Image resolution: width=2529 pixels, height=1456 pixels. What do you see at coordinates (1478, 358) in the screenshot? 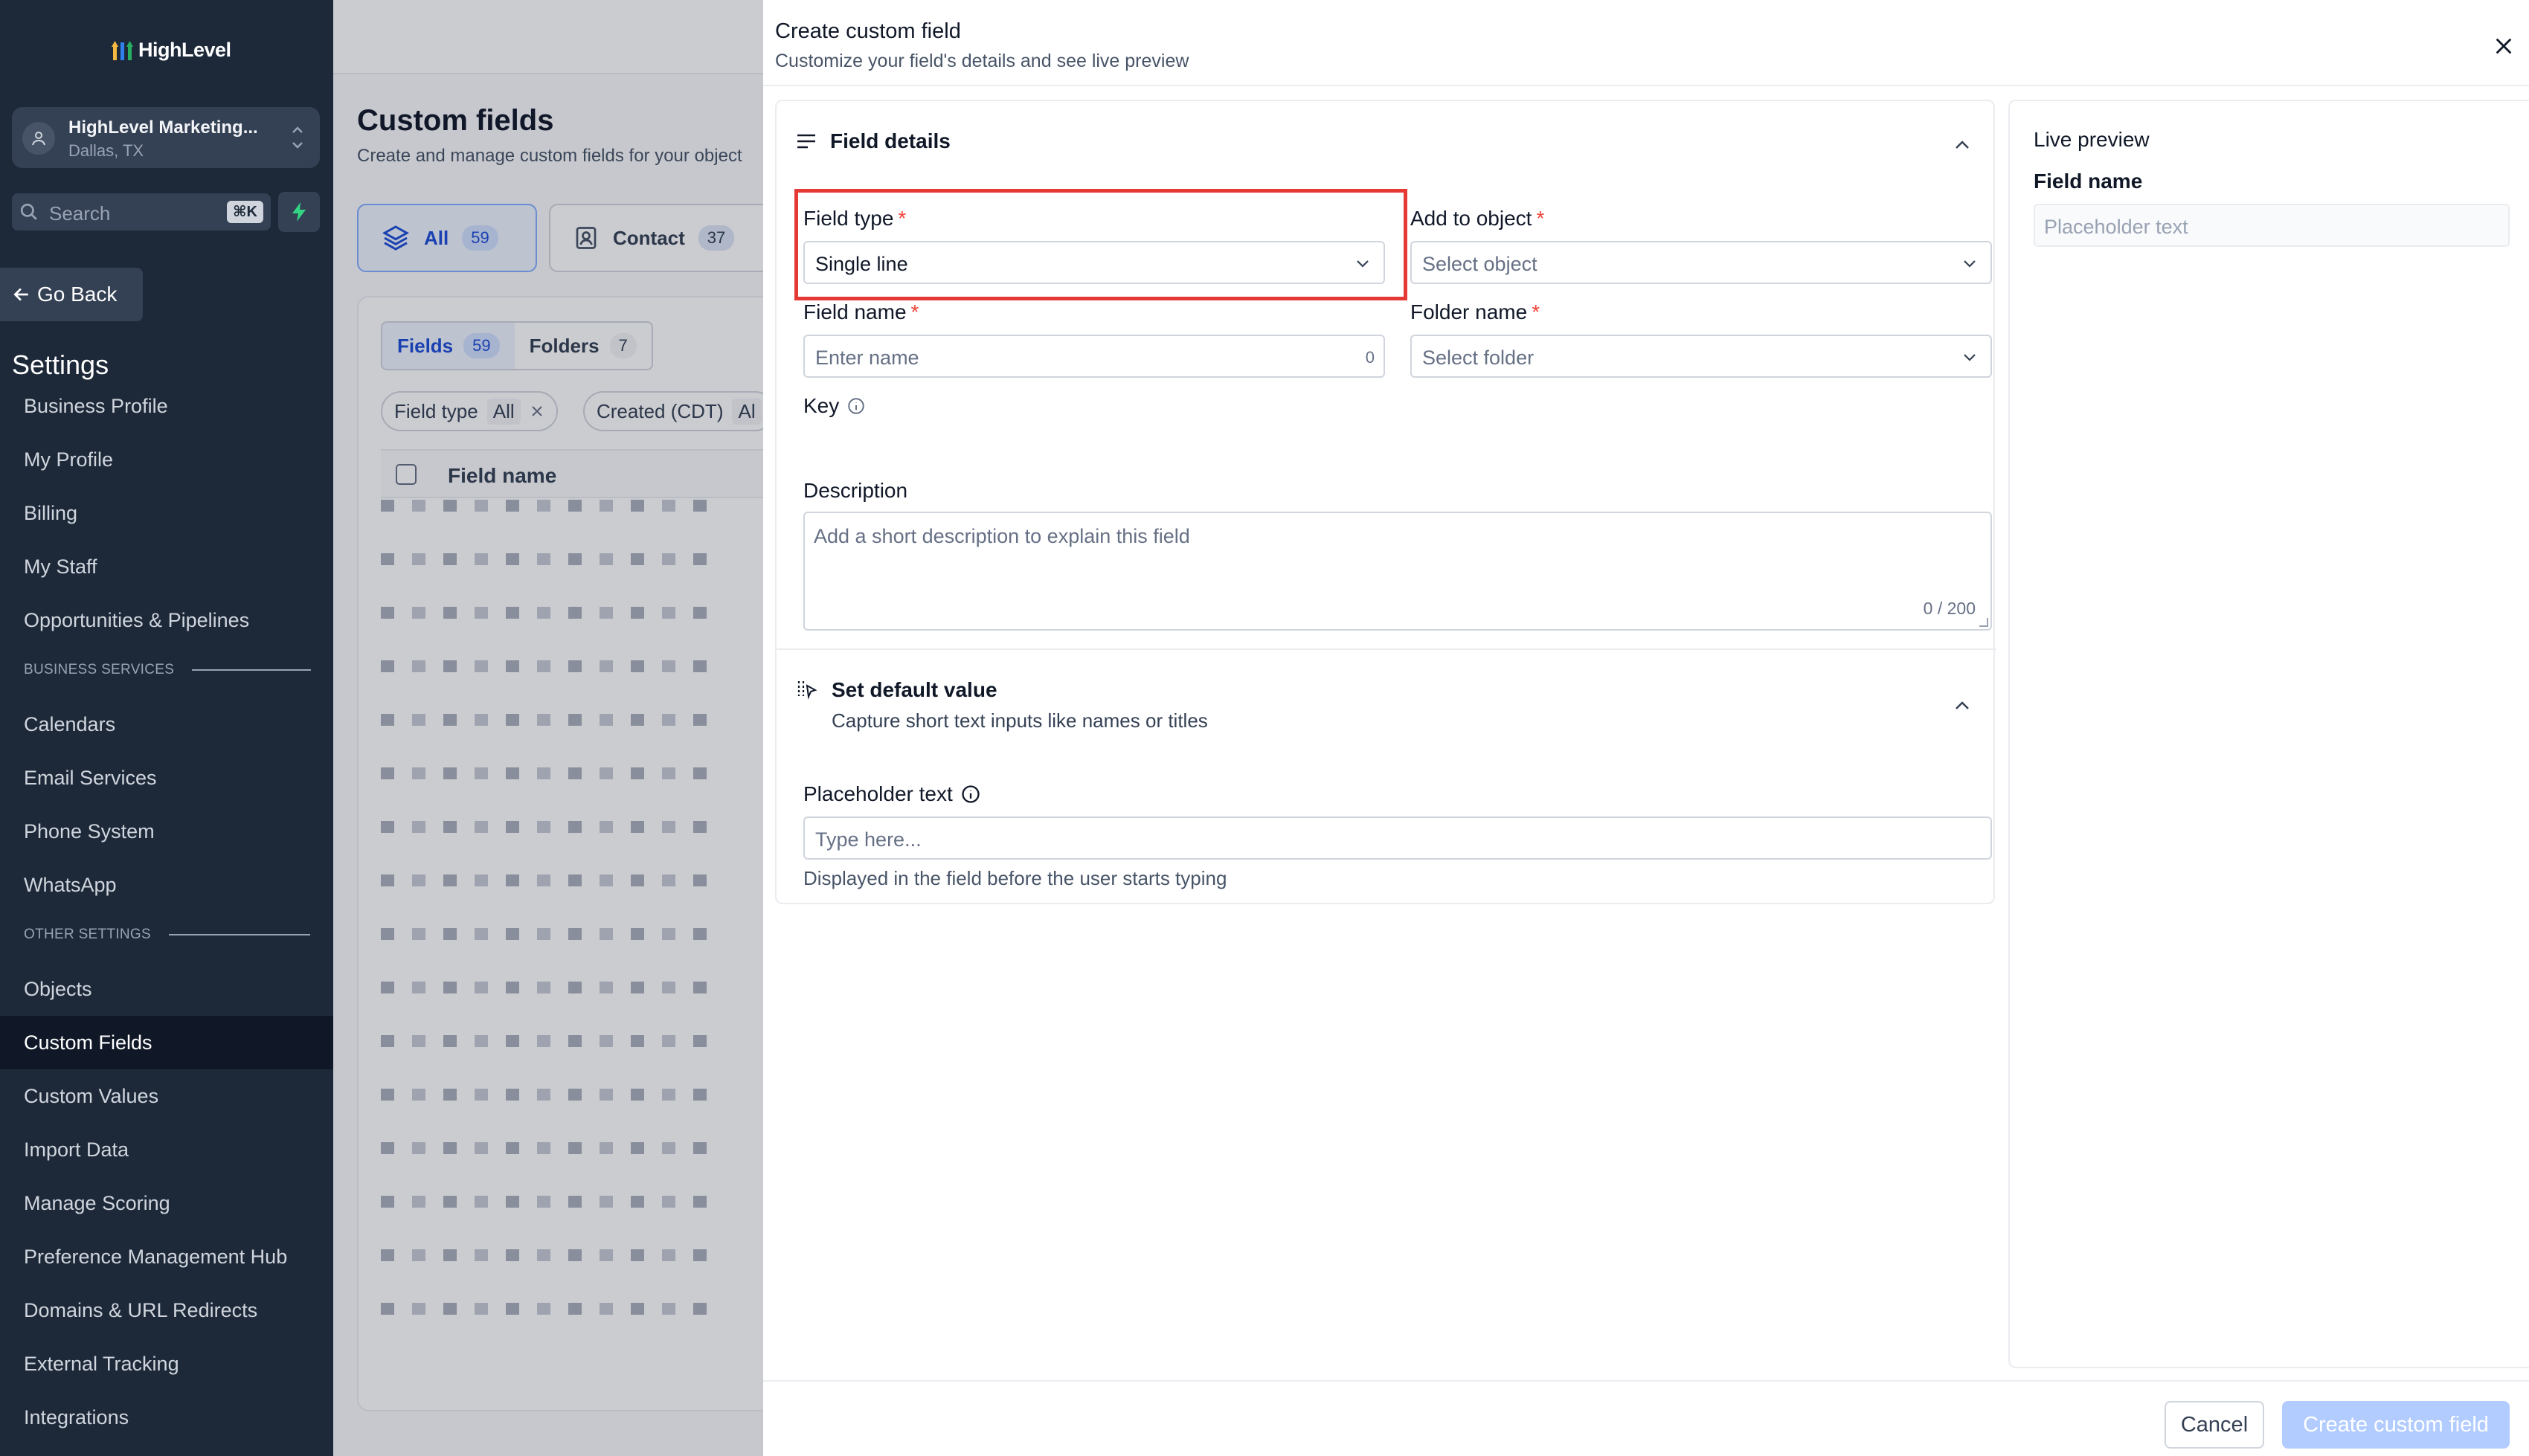
I see `folder-name-placeholder: Select folder` at bounding box center [1478, 358].